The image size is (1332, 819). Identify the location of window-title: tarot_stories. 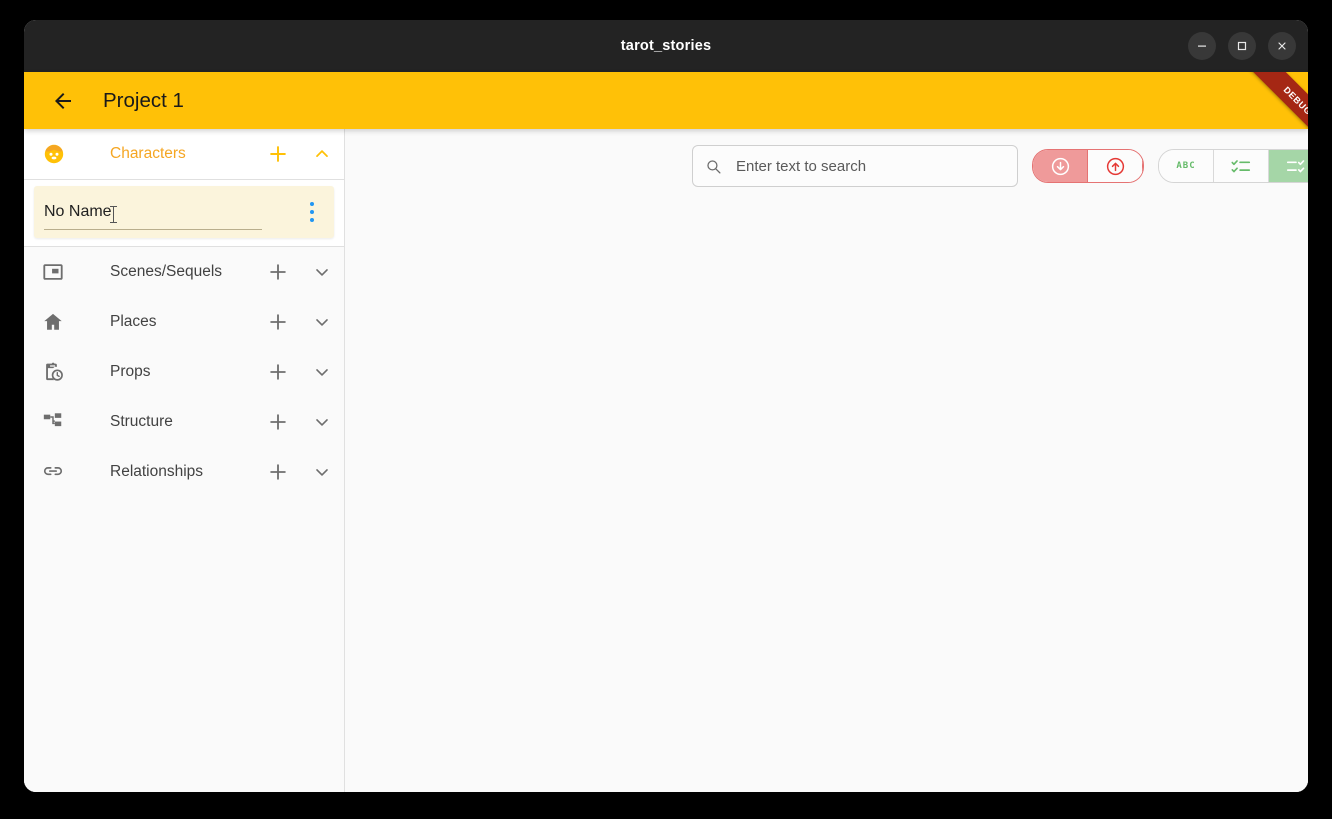
(666, 46).